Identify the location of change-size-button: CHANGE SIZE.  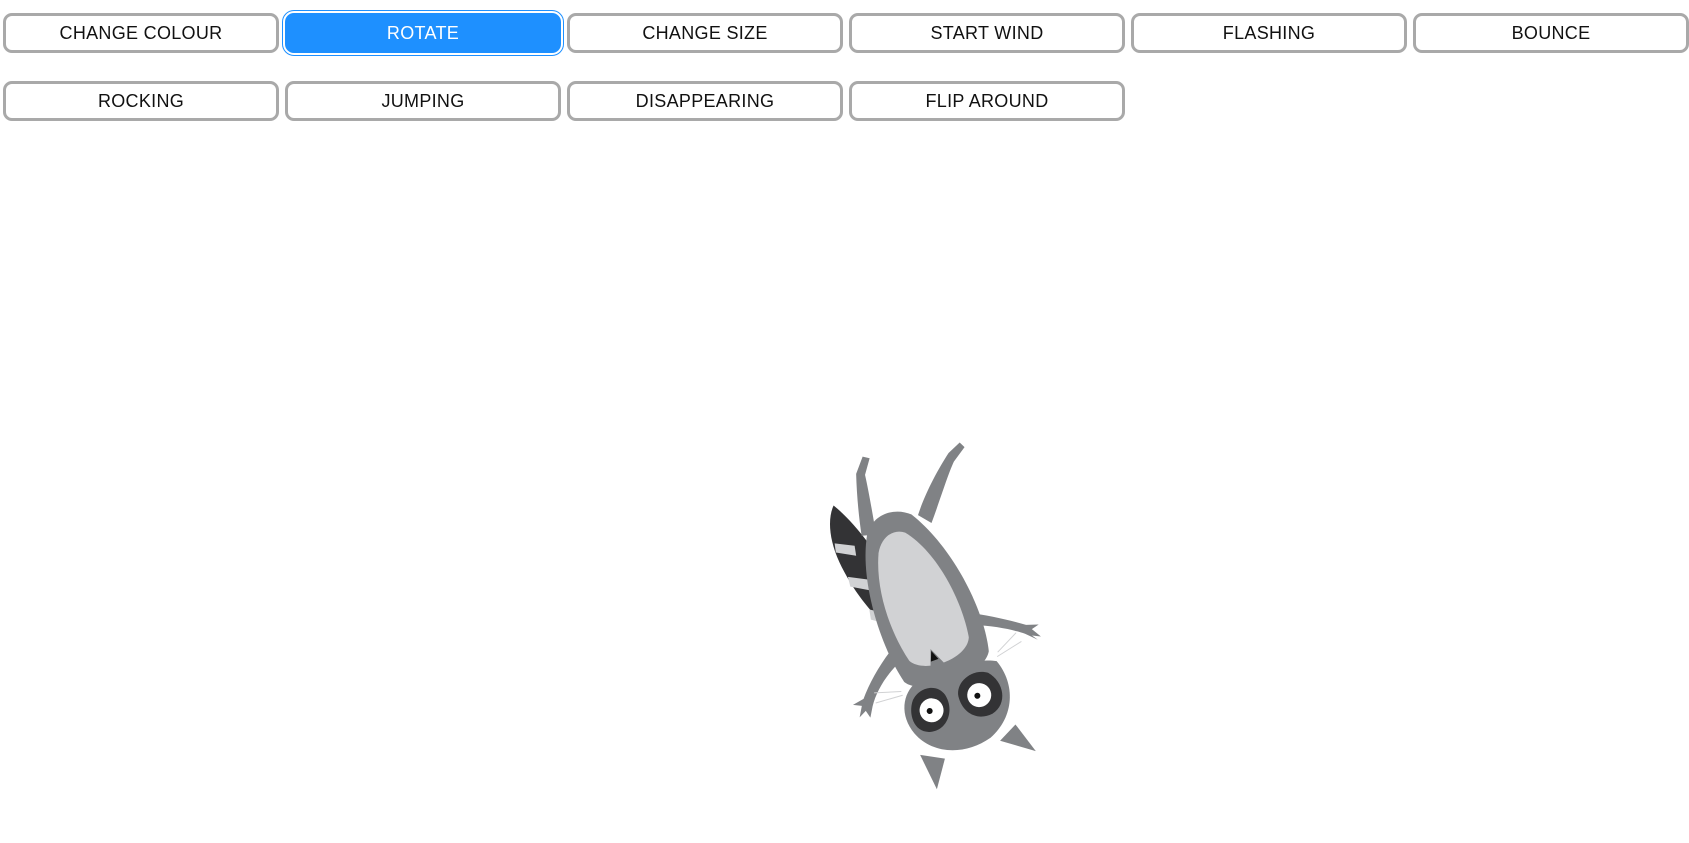
(705, 33).